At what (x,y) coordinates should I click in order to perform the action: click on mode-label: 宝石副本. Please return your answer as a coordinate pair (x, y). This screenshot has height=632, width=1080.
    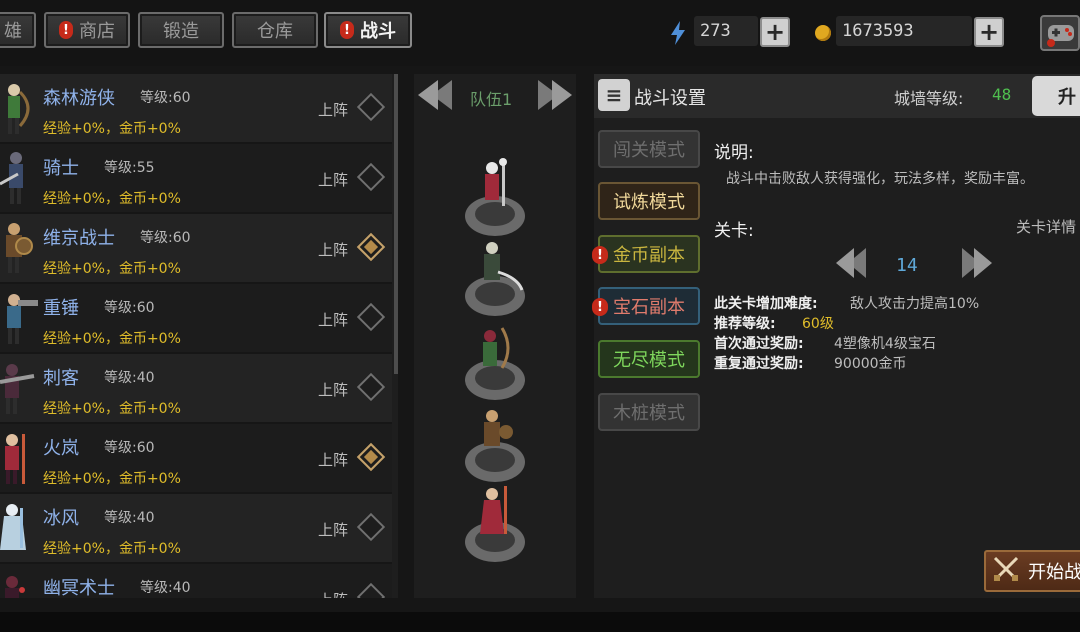
    Looking at the image, I should click on (649, 307).